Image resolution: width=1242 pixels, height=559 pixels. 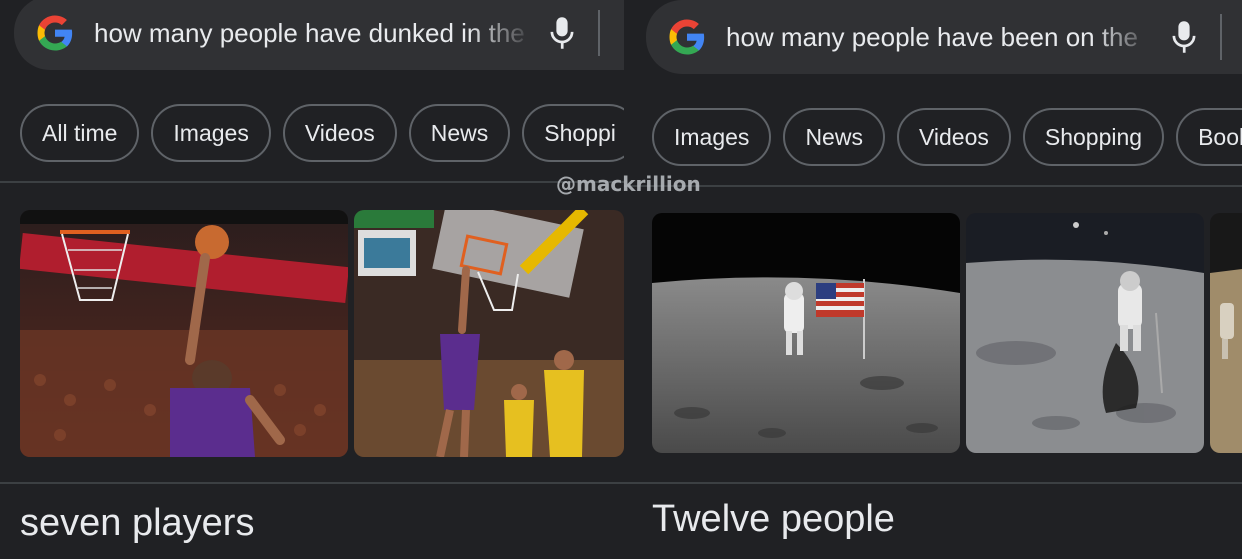 What do you see at coordinates (628, 184) in the screenshot?
I see `watermark-text: @mackrillion` at bounding box center [628, 184].